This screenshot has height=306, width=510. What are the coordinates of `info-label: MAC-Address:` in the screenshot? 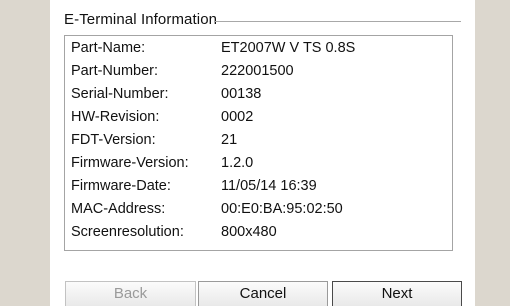 It's located at (118, 209).